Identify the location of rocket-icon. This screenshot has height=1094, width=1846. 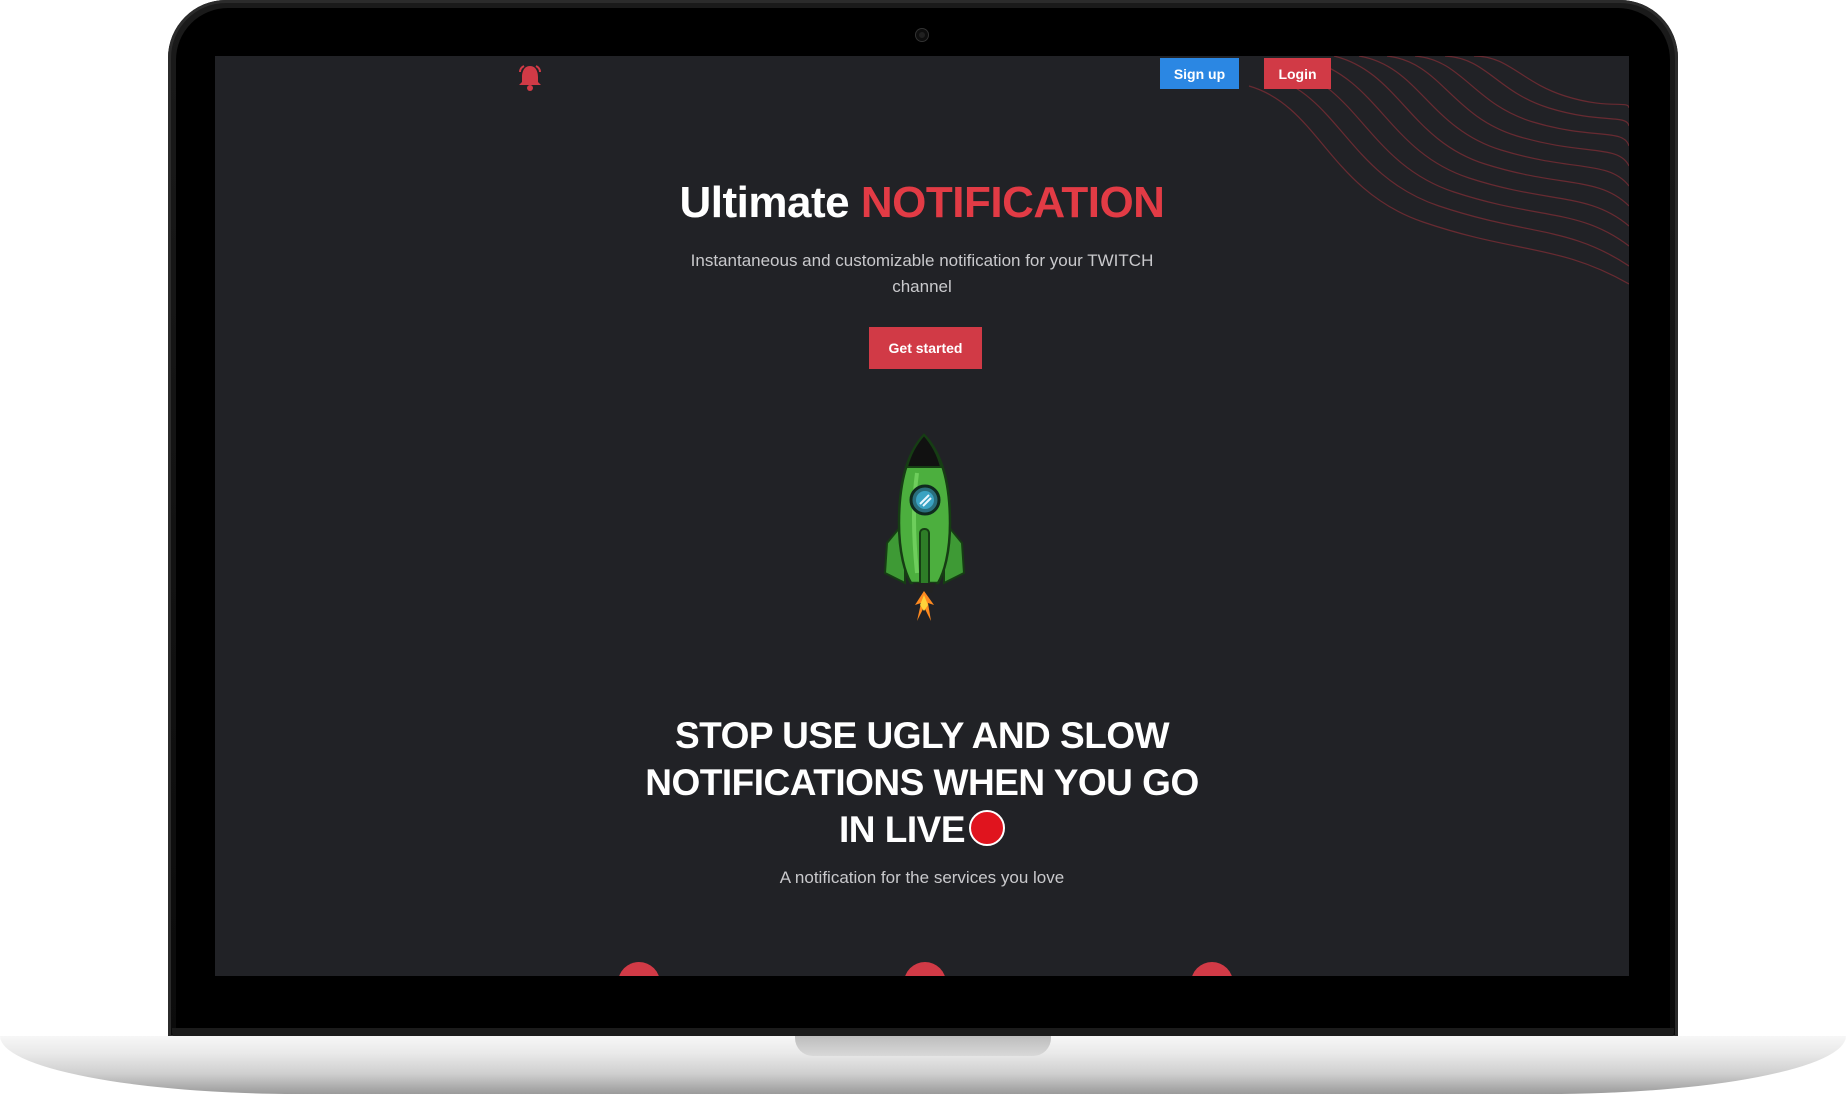
(924, 527).